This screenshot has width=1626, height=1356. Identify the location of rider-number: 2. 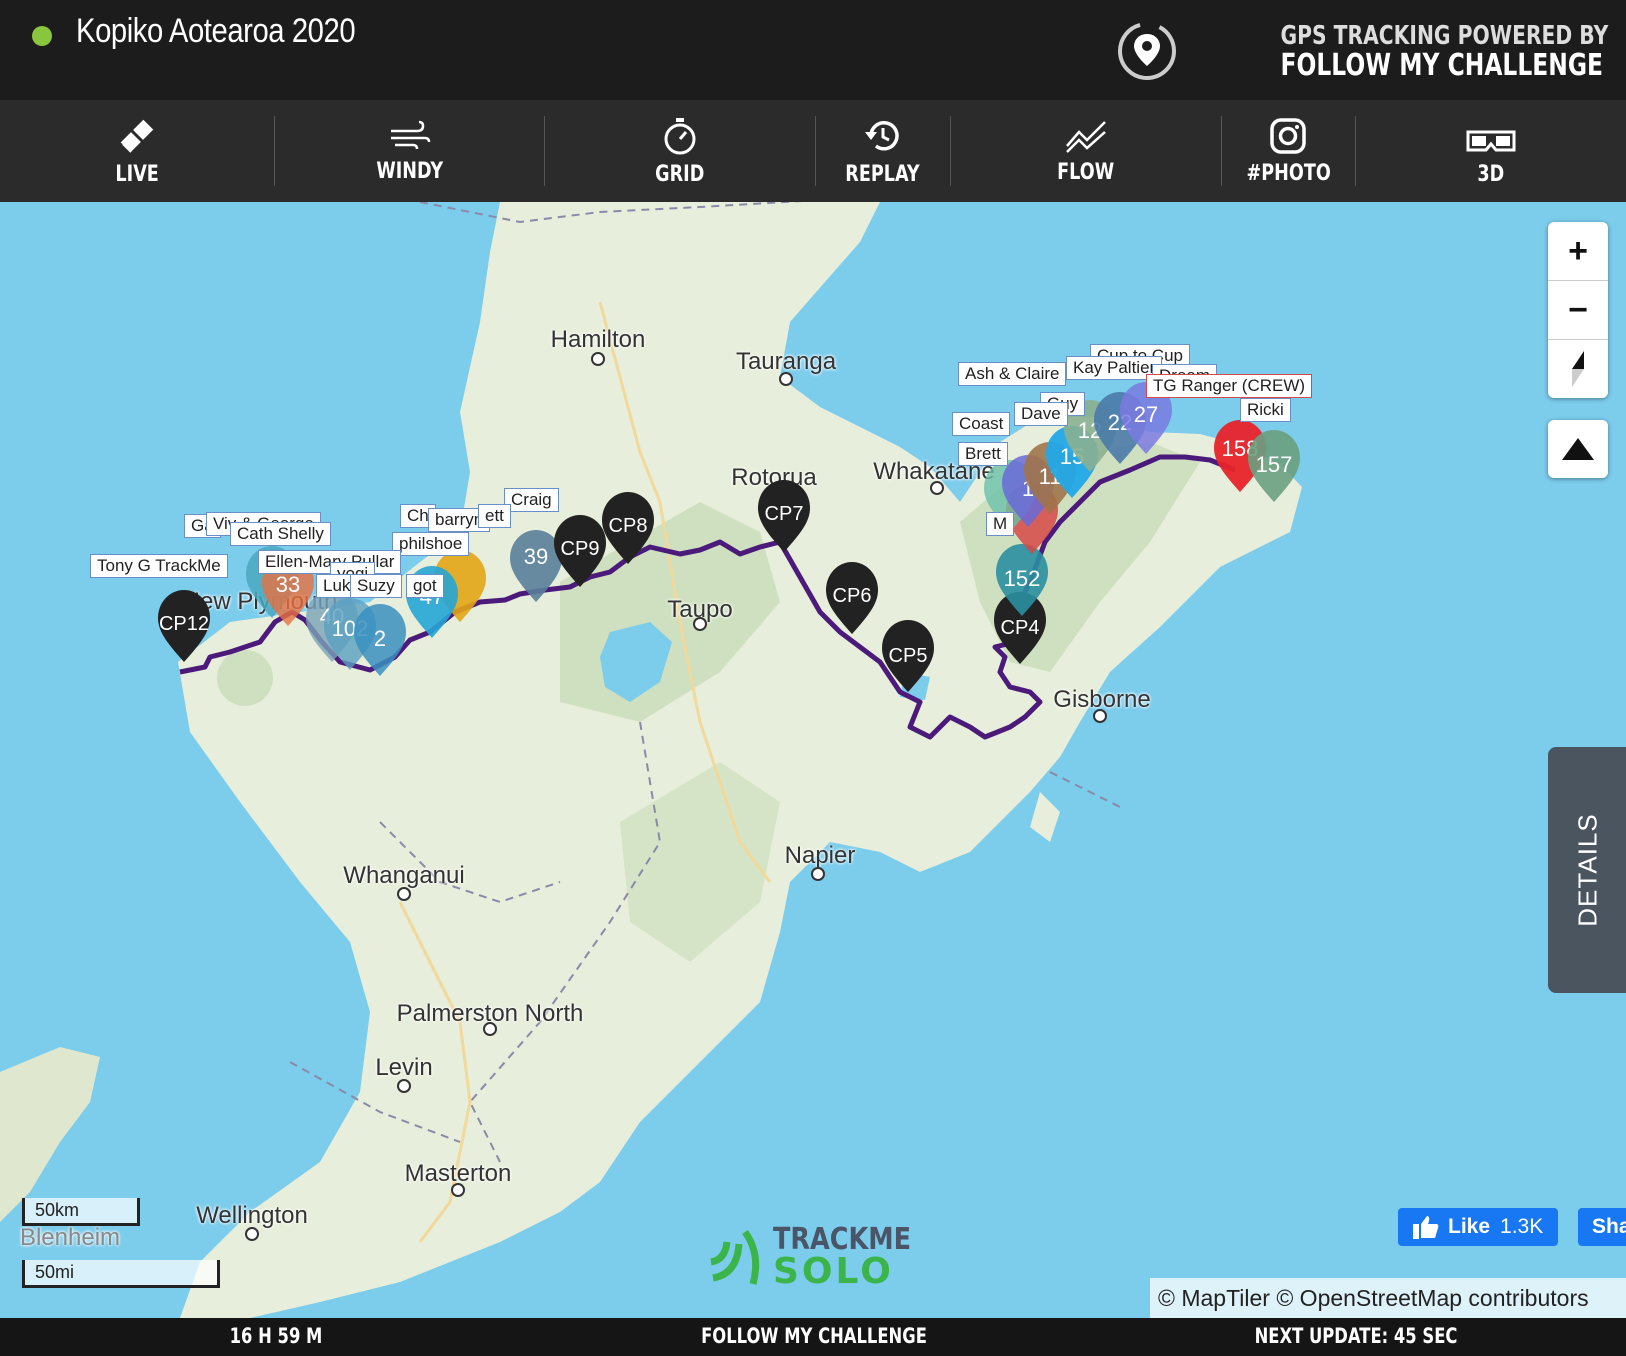
(380, 638).